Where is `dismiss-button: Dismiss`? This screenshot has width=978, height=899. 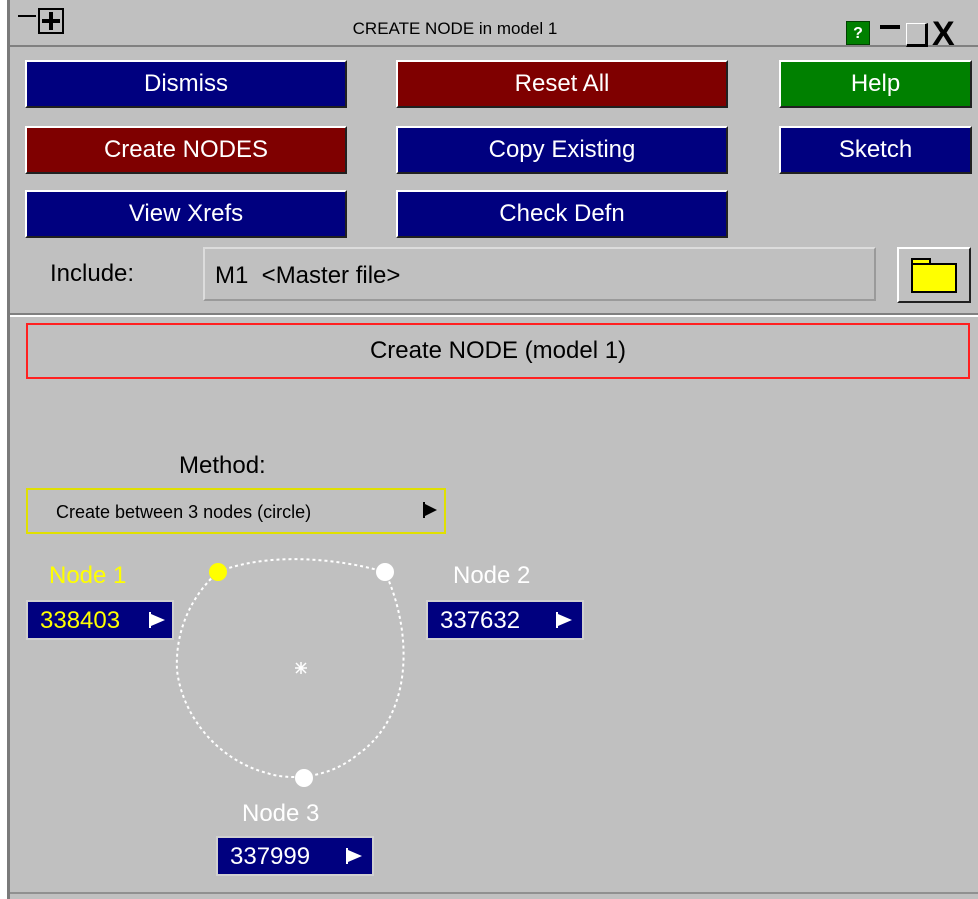
dismiss-button: Dismiss is located at coordinates (186, 84).